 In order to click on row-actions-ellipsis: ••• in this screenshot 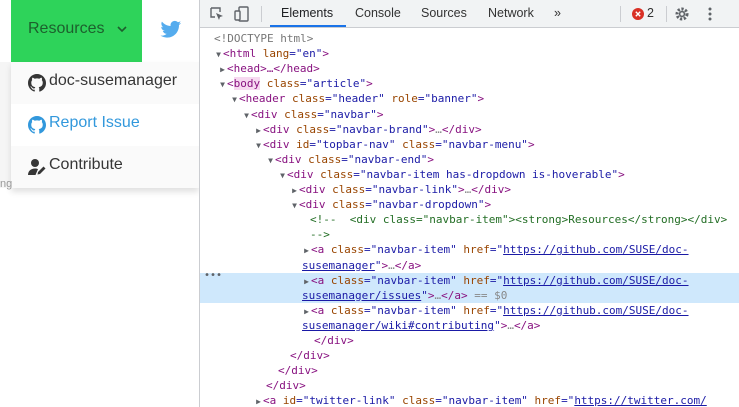, I will do `click(213, 275)`.